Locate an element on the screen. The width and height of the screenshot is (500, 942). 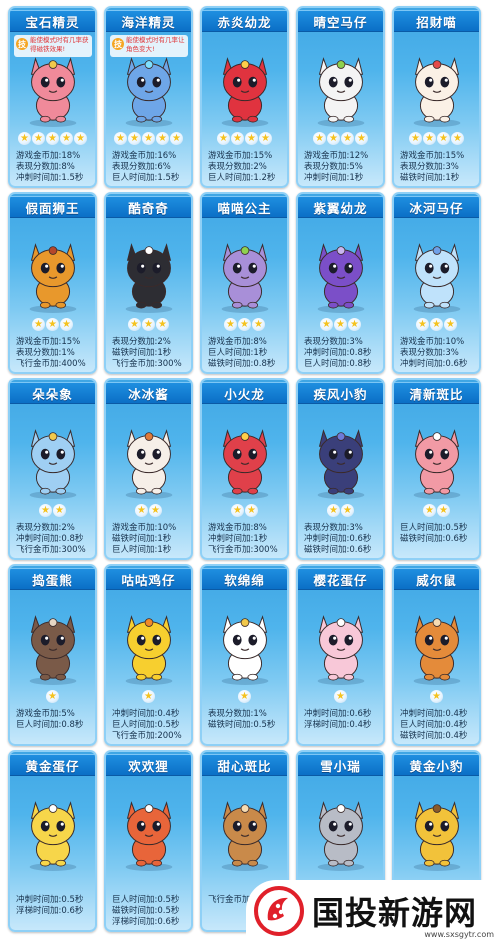
pet-card: 晴空马仔 ★ ★ ★ ★ 游戏金币加:12% 表现分数加:5% 冲刺时间加:1秒 is located at coordinates (340, 97).